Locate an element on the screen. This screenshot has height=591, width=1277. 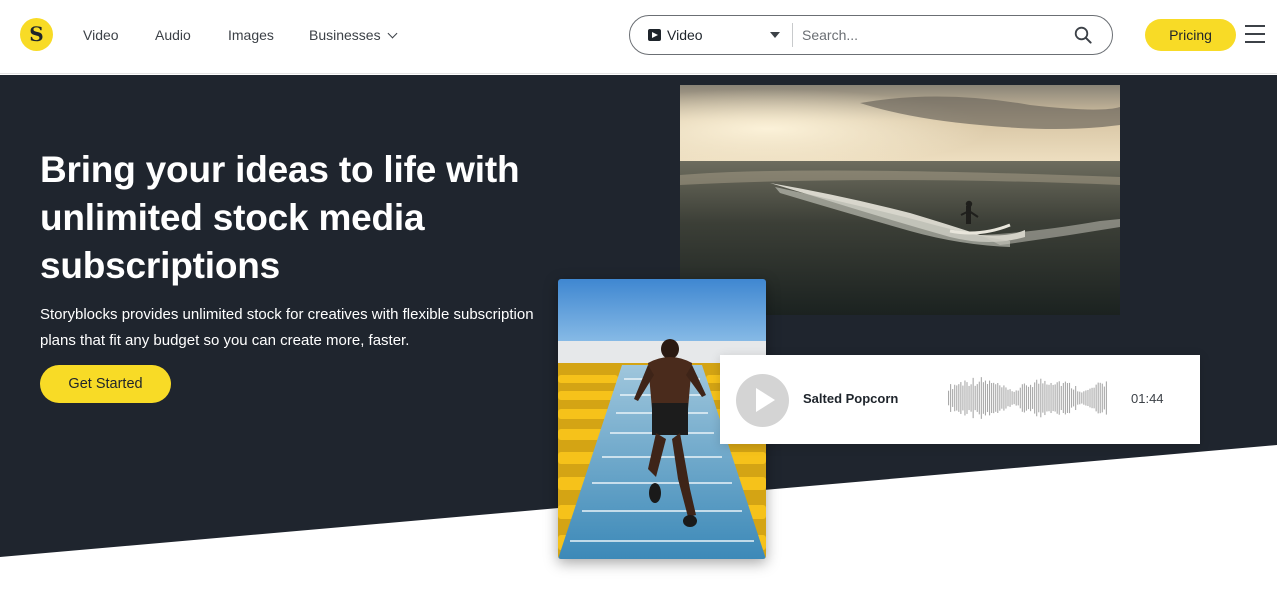
caret-down-icon is located at coordinates (775, 35).